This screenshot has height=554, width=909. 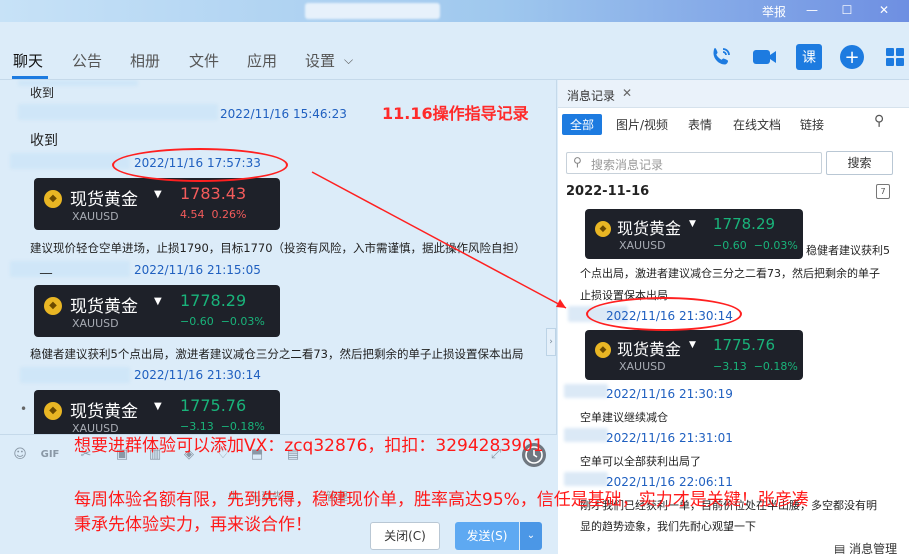 What do you see at coordinates (455, 113) in the screenshot?
I see `annotation-title: 11.16操作指导记录` at bounding box center [455, 113].